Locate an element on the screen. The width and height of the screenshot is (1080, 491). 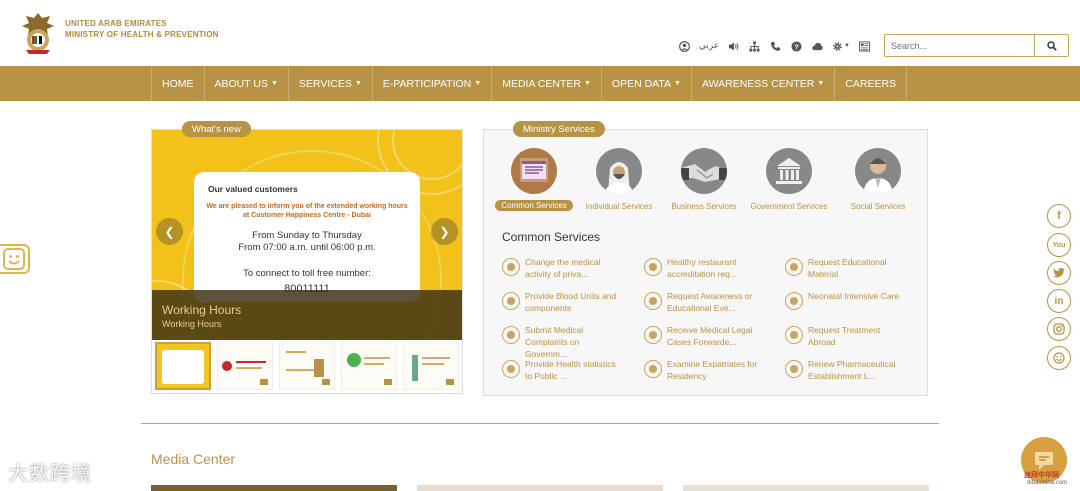
news-list-icon is located at coordinates (864, 46).